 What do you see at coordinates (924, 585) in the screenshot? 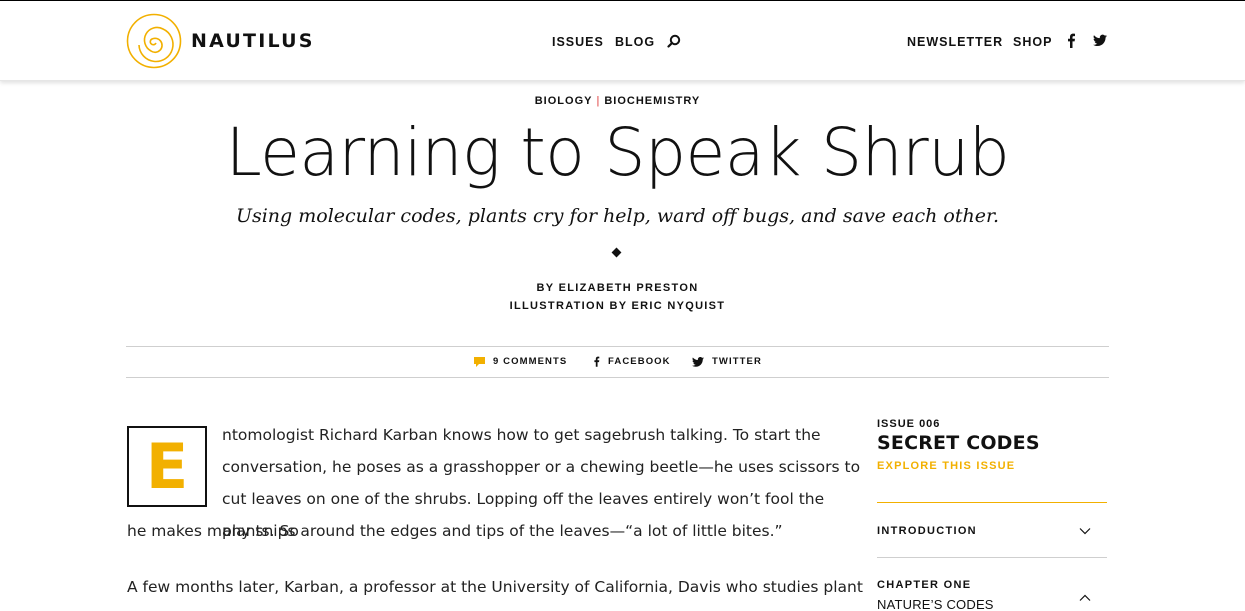
I see `sidebar-item-chapter-one: CHAPTER ONE` at bounding box center [924, 585].